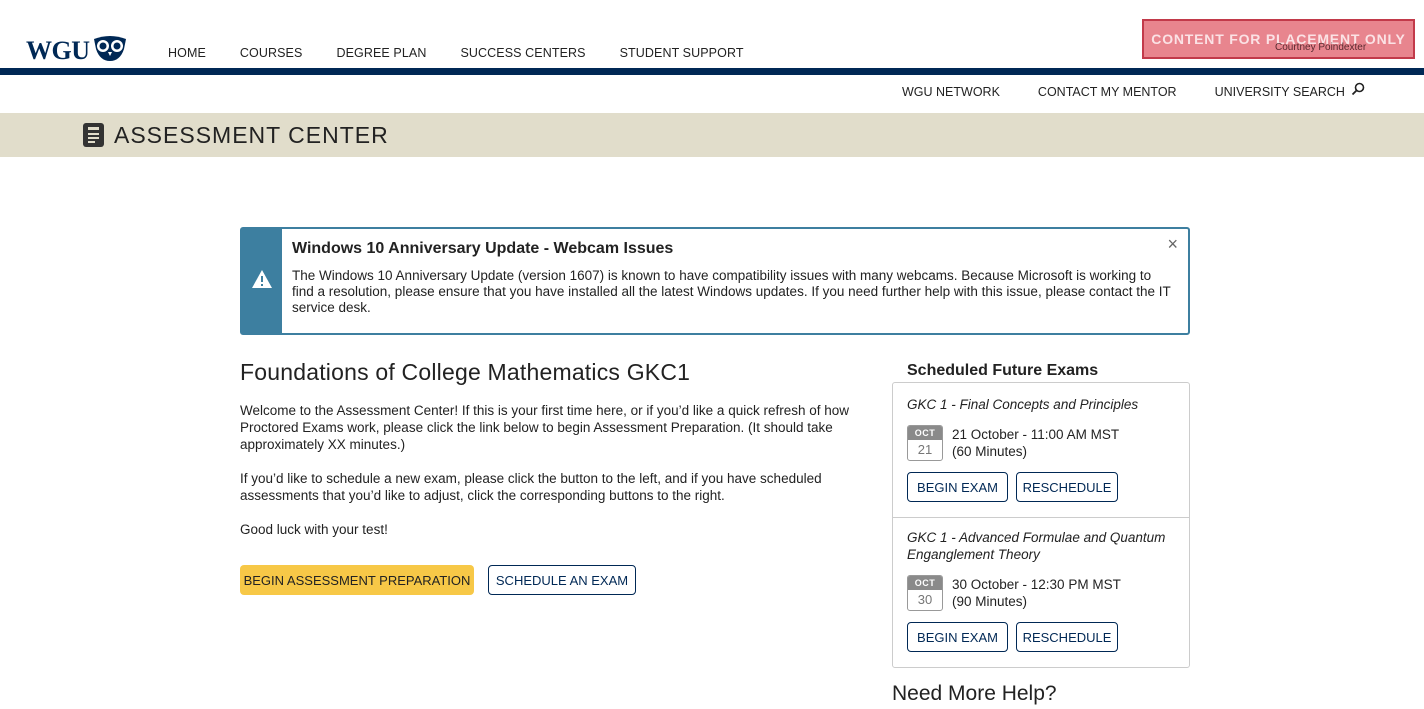 The image size is (1424, 709). I want to click on exam-date-time: 21 October - 11:00 AM MST, so click(1036, 434).